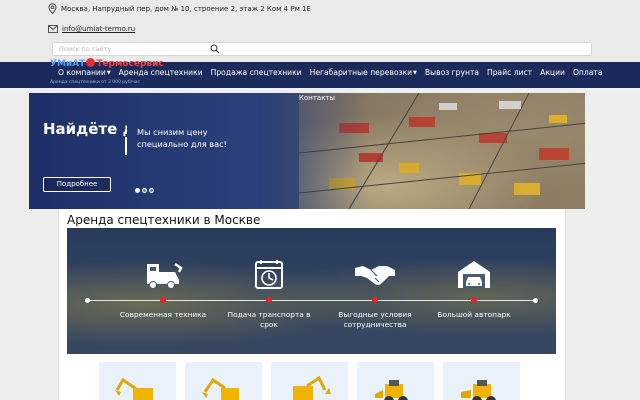  What do you see at coordinates (320, 89) in the screenshot?
I see `nav-bottom-strip` at bounding box center [320, 89].